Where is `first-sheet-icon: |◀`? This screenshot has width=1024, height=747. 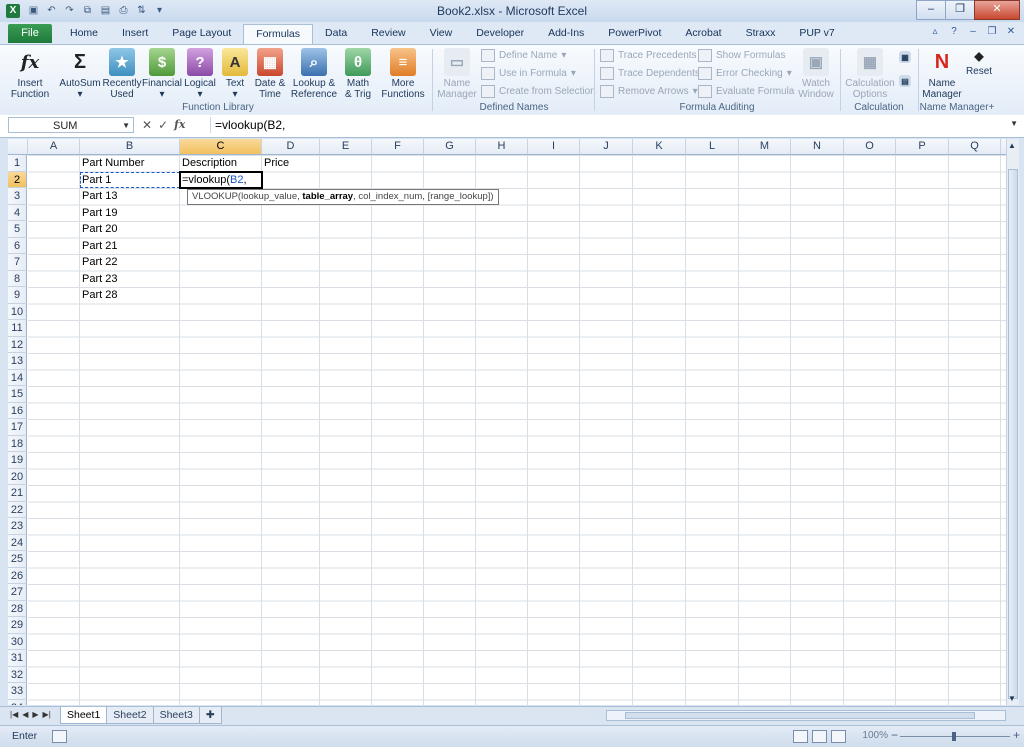 first-sheet-icon: |◀ is located at coordinates (14, 714).